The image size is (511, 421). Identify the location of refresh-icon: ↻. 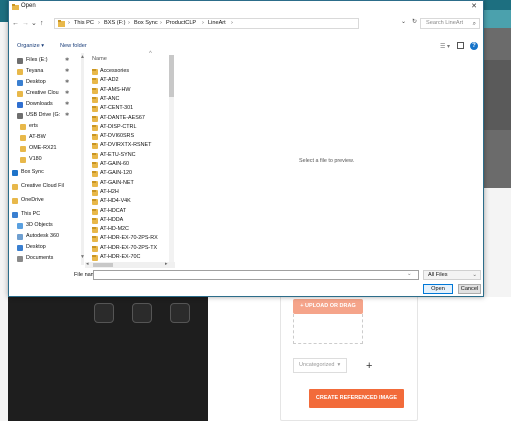
(414, 21).